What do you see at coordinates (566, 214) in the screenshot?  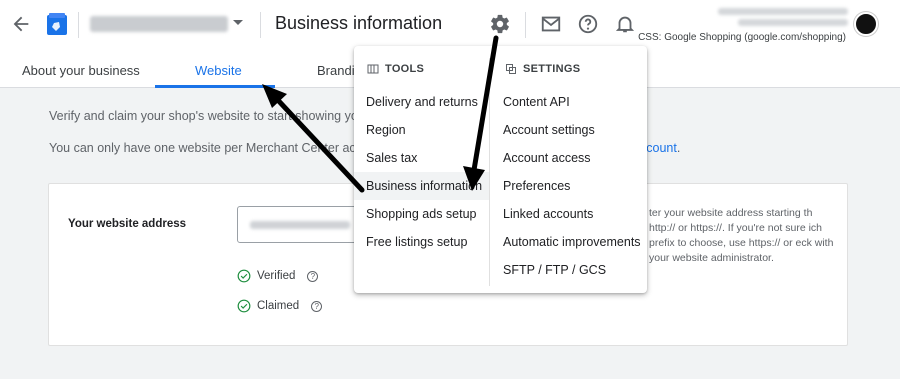 I see `menu-item-linked-accounts: Linked accounts` at bounding box center [566, 214].